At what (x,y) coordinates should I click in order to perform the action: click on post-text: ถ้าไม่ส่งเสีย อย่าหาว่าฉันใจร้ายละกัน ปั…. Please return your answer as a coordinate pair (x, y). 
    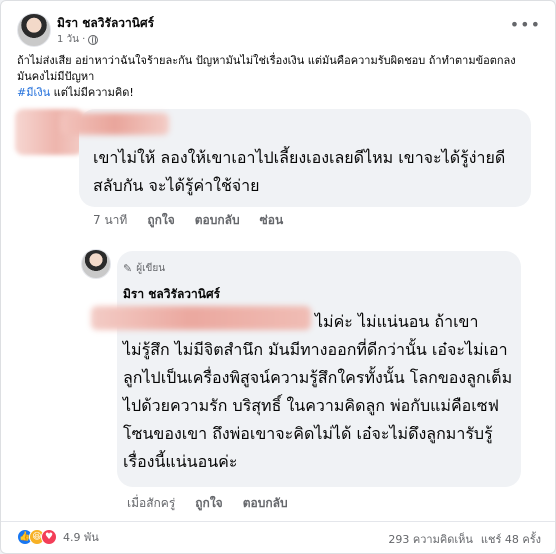
    Looking at the image, I should click on (279, 77).